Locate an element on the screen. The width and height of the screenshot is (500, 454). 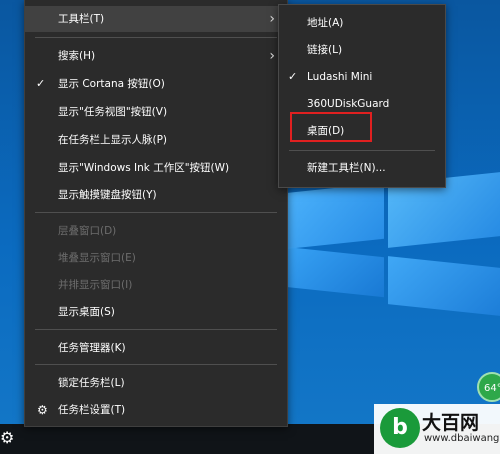
menu-item-label: 链接(L) is located at coordinates (325, 50).